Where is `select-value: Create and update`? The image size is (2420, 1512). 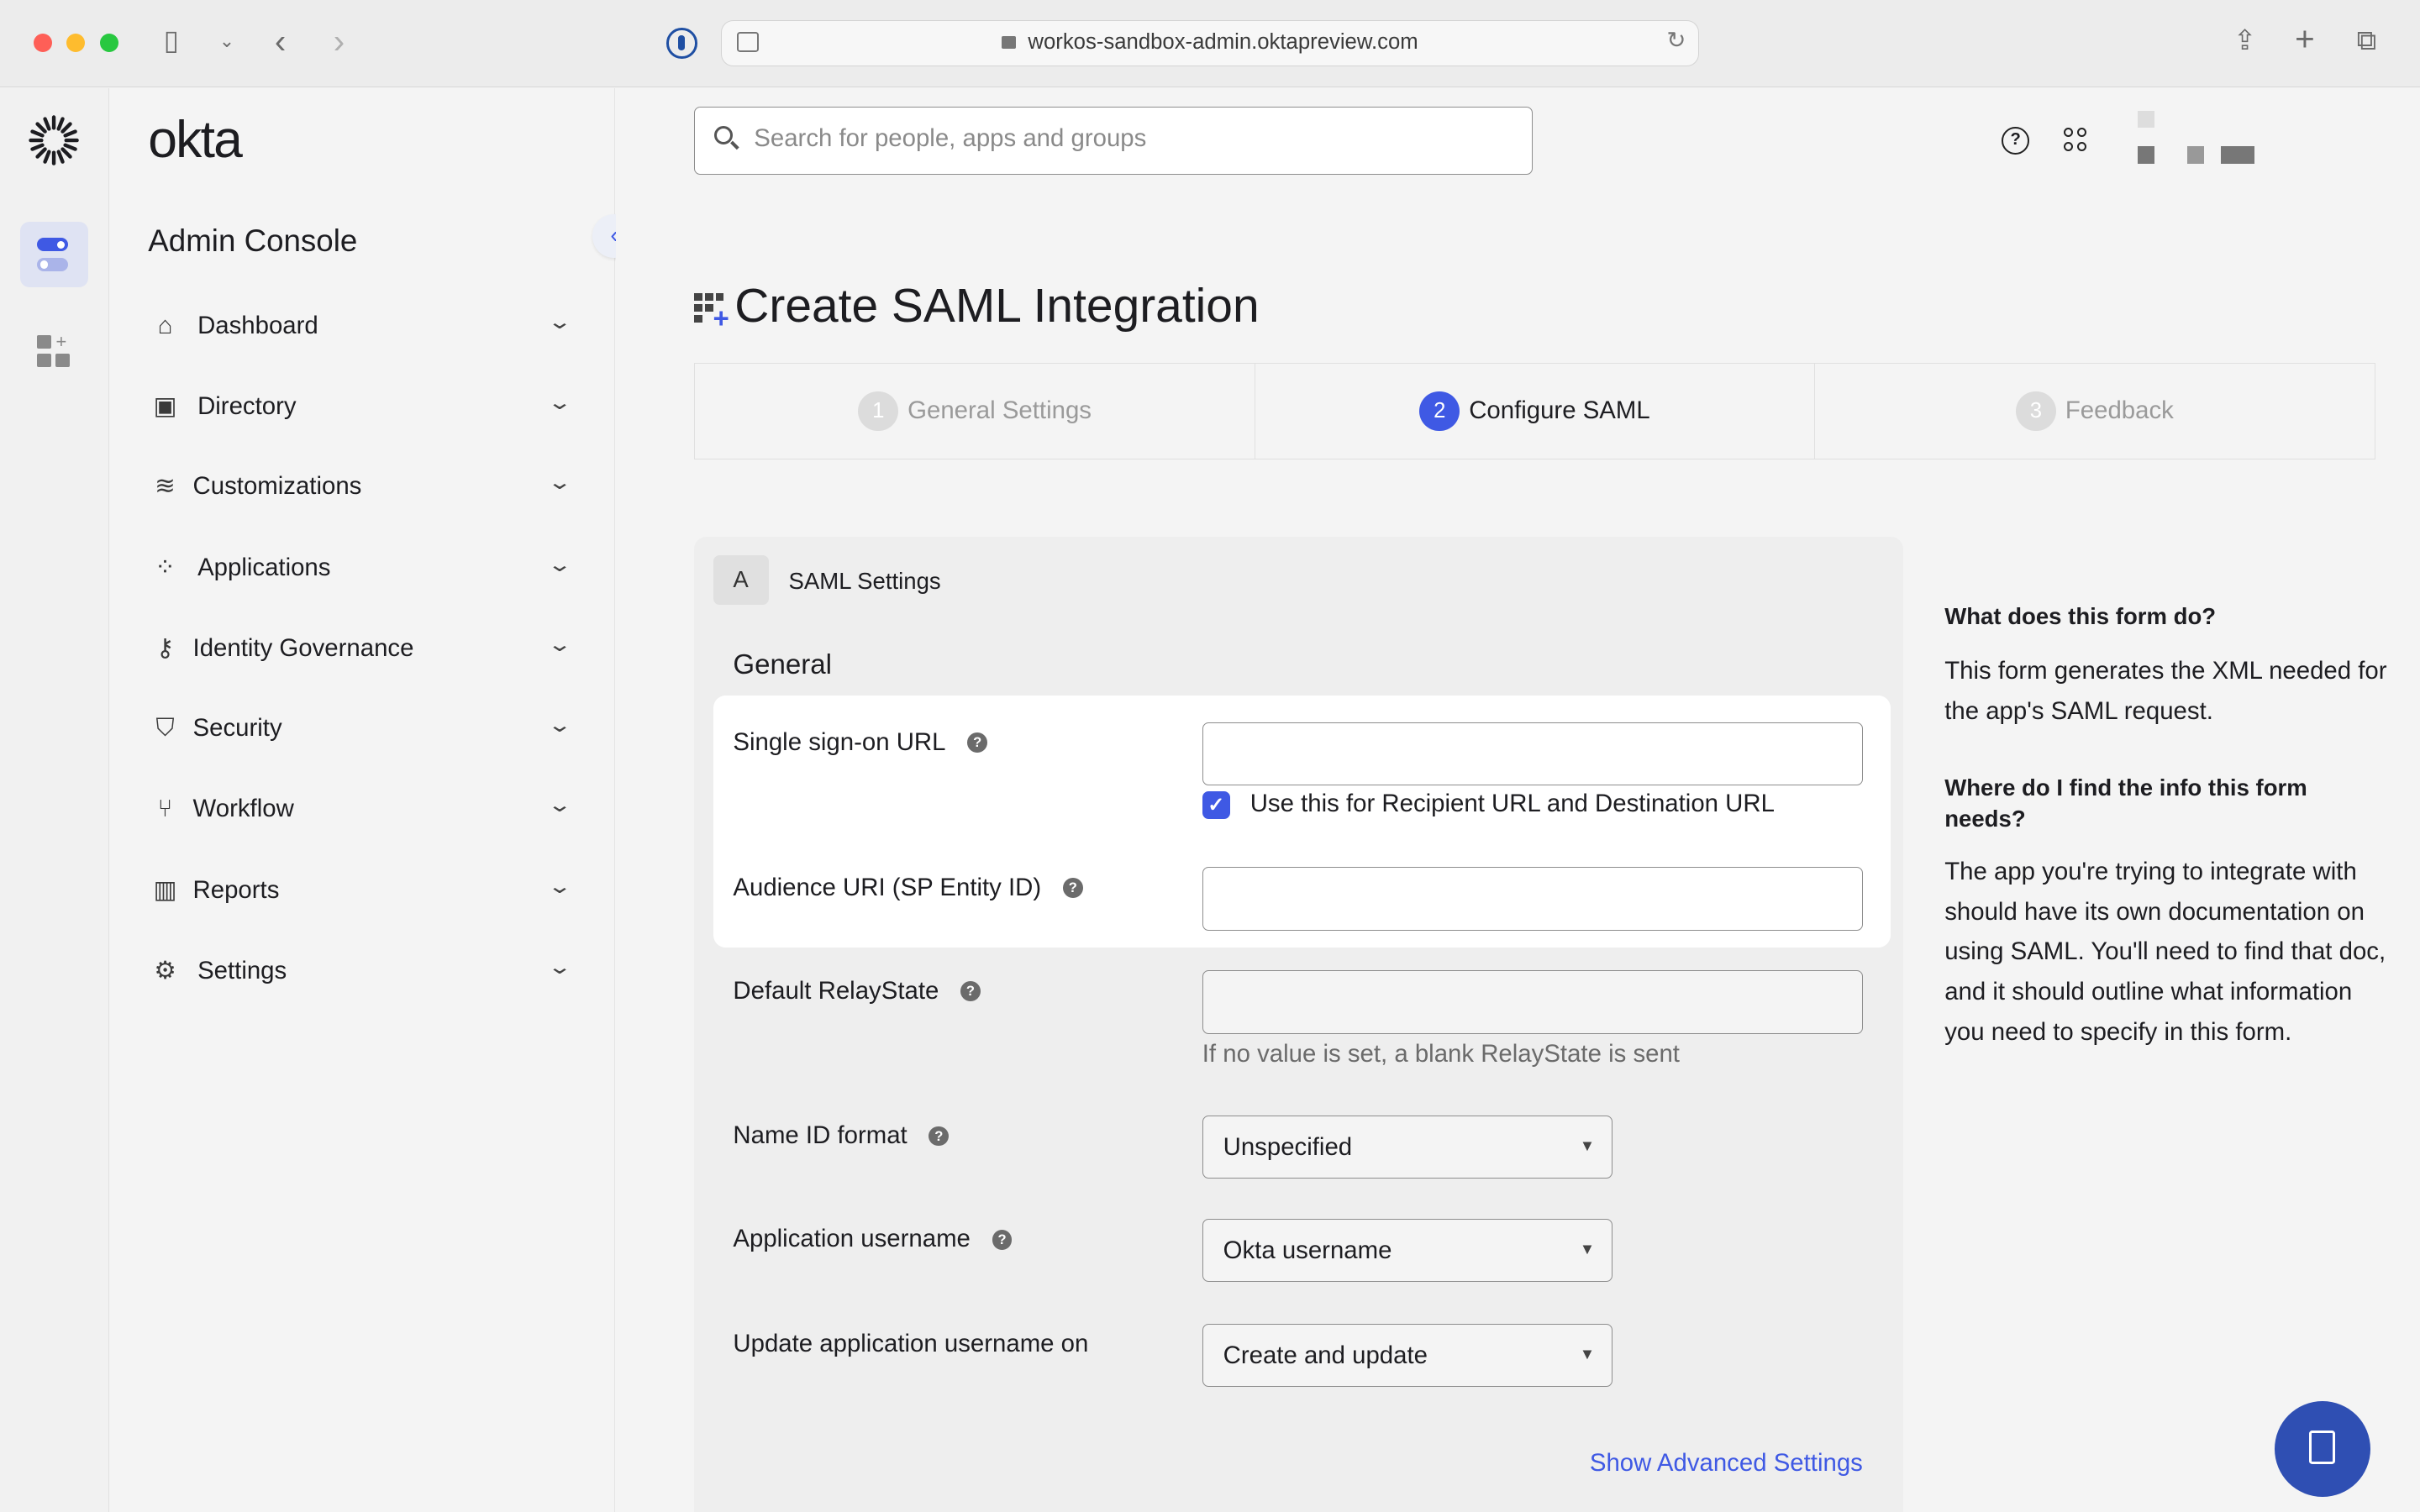
select-value: Create and update is located at coordinates (1325, 1355).